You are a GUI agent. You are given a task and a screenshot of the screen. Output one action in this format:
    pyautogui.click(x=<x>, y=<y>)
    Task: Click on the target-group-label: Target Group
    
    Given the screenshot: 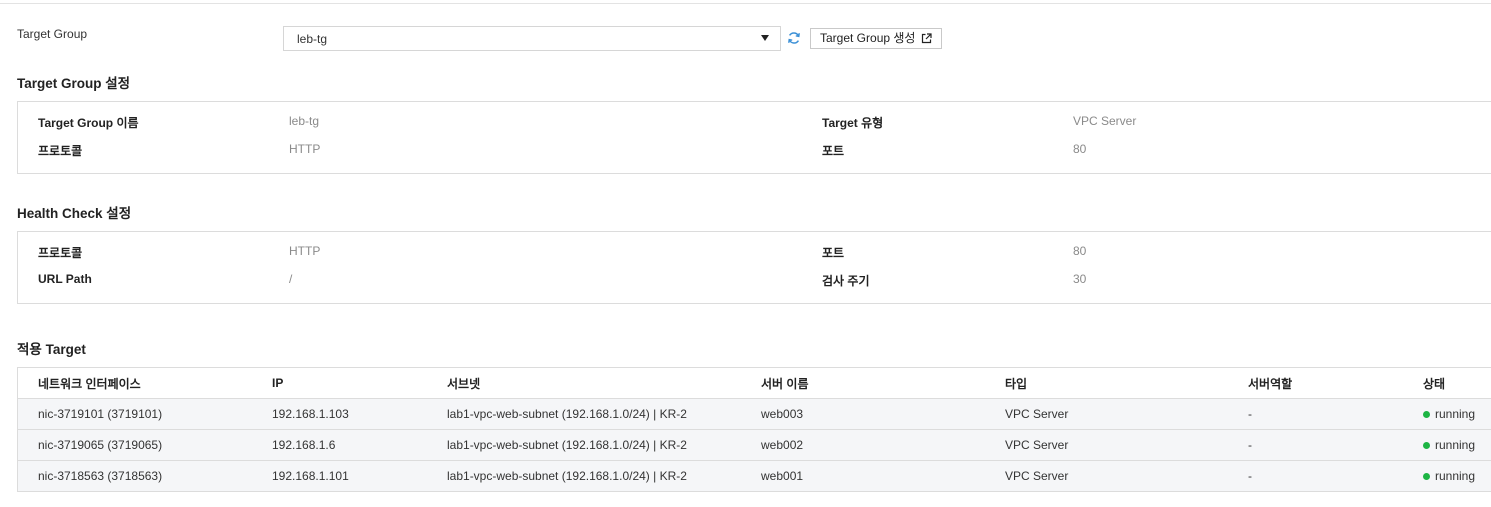 What is the action you would take?
    pyautogui.click(x=52, y=34)
    